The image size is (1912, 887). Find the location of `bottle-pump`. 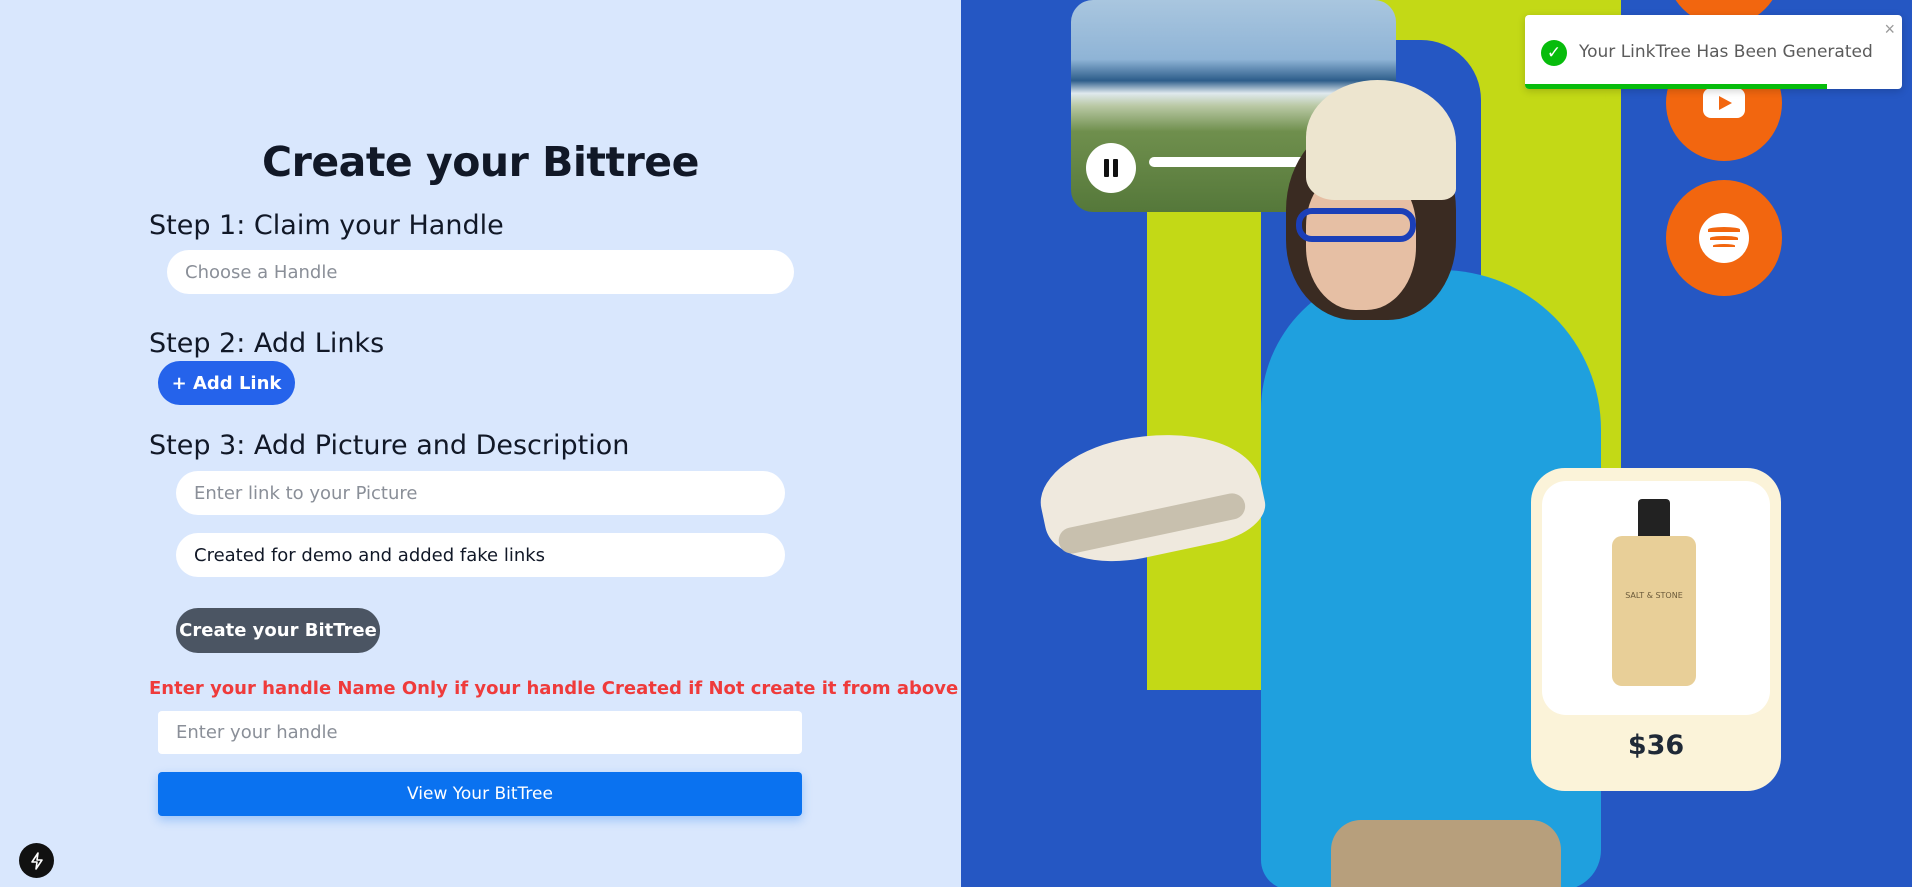

bottle-pump is located at coordinates (1654, 519).